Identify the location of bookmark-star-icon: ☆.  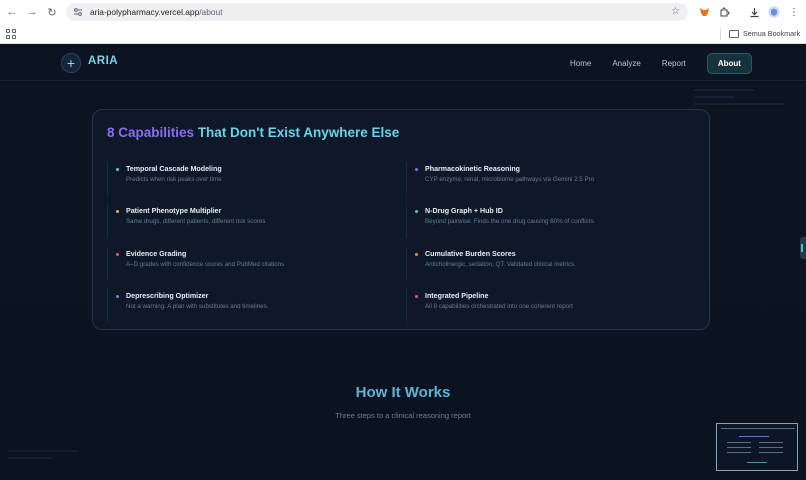
(675, 11).